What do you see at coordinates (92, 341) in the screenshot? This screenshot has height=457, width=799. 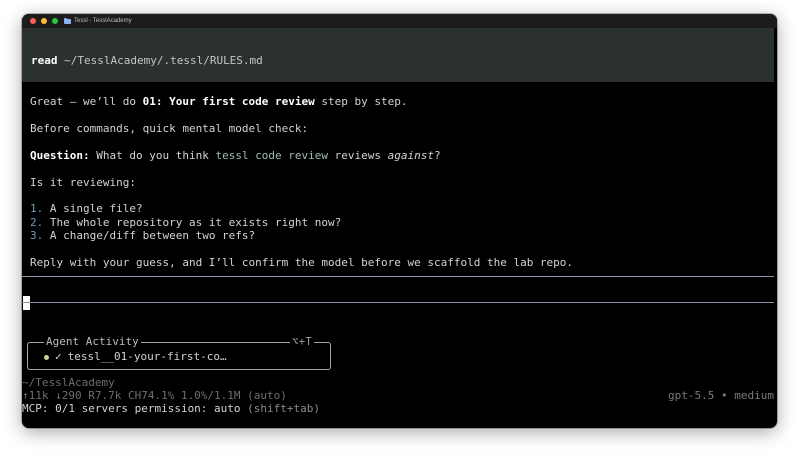 I see `agent-activity-title: Agent Activity` at bounding box center [92, 341].